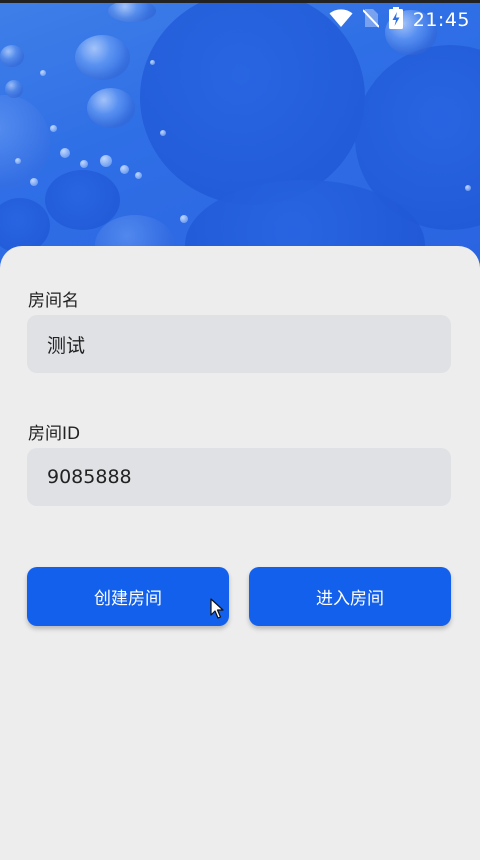 This screenshot has height=860, width=480. Describe the element at coordinates (128, 596) in the screenshot. I see `create-room-button: 创建房间` at that location.